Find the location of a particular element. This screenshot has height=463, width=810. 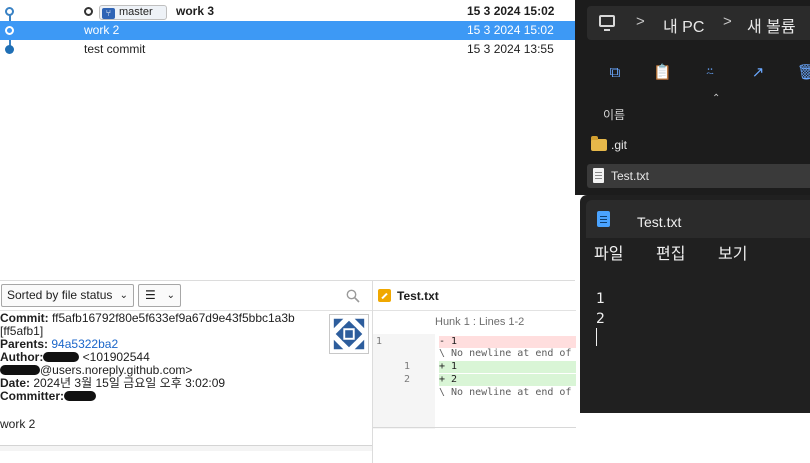

search-icon is located at coordinates (353, 296).